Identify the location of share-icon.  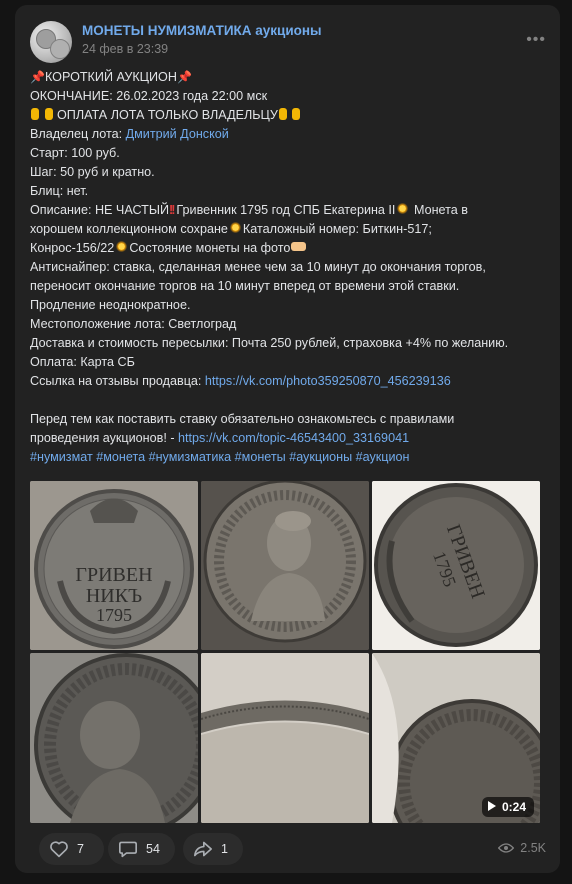
(203, 849).